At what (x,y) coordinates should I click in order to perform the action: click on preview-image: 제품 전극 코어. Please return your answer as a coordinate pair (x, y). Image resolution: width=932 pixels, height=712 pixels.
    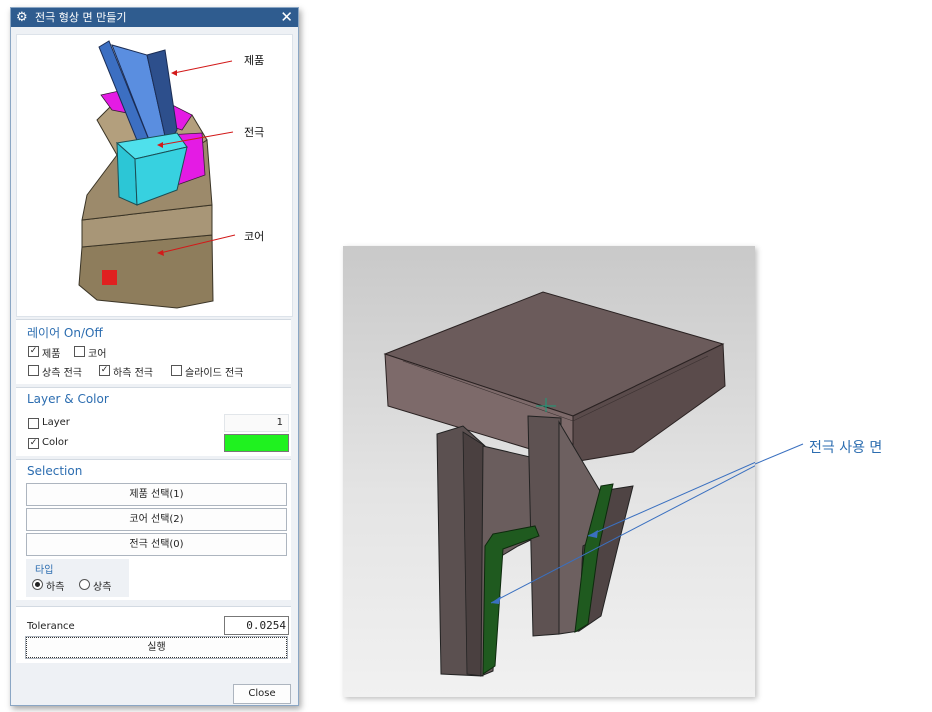
    Looking at the image, I should click on (154, 175).